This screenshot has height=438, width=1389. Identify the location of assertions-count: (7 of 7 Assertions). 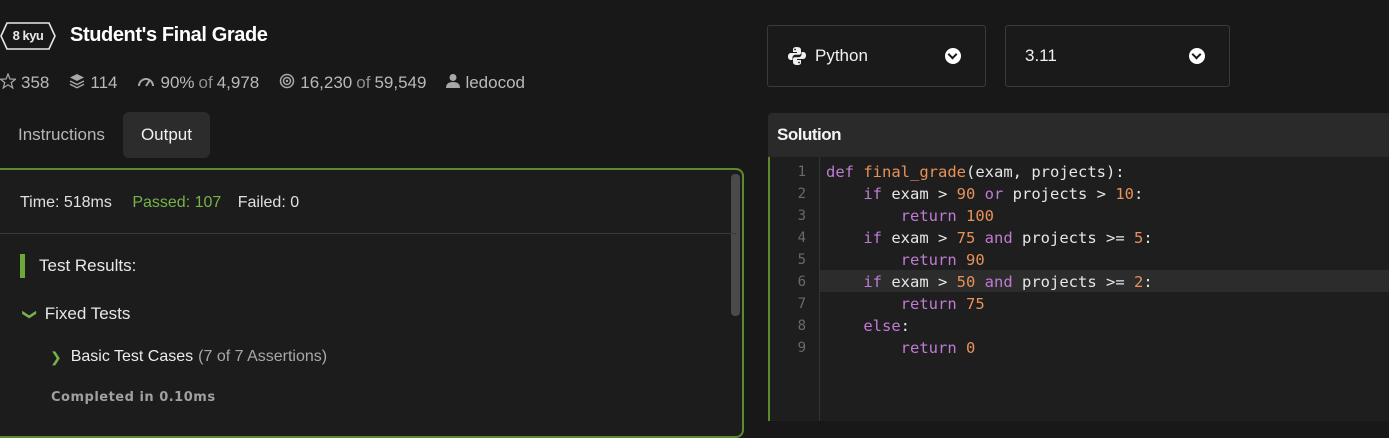
(263, 356).